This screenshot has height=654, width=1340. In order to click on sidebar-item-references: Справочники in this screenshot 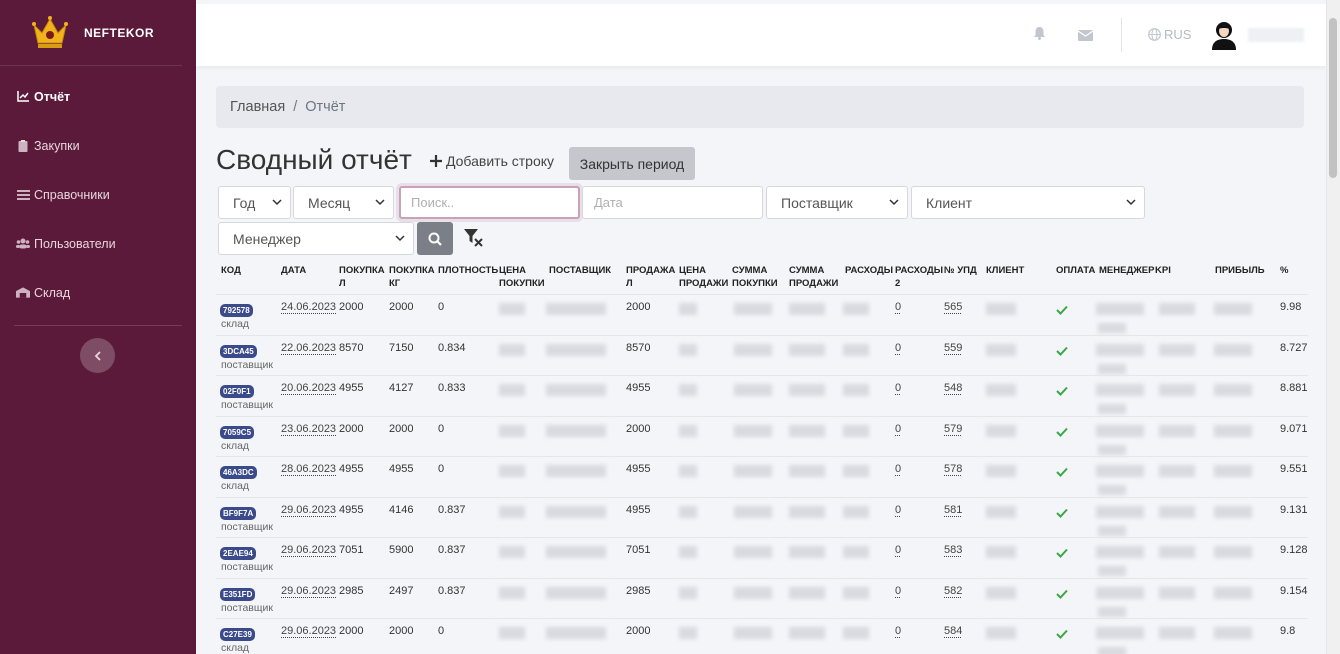, I will do `click(98, 194)`.